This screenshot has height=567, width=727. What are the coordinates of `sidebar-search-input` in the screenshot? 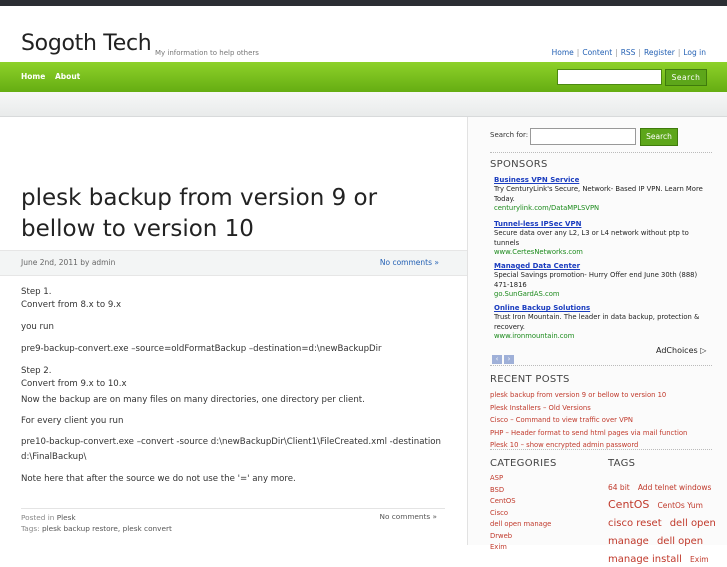 It's located at (583, 136).